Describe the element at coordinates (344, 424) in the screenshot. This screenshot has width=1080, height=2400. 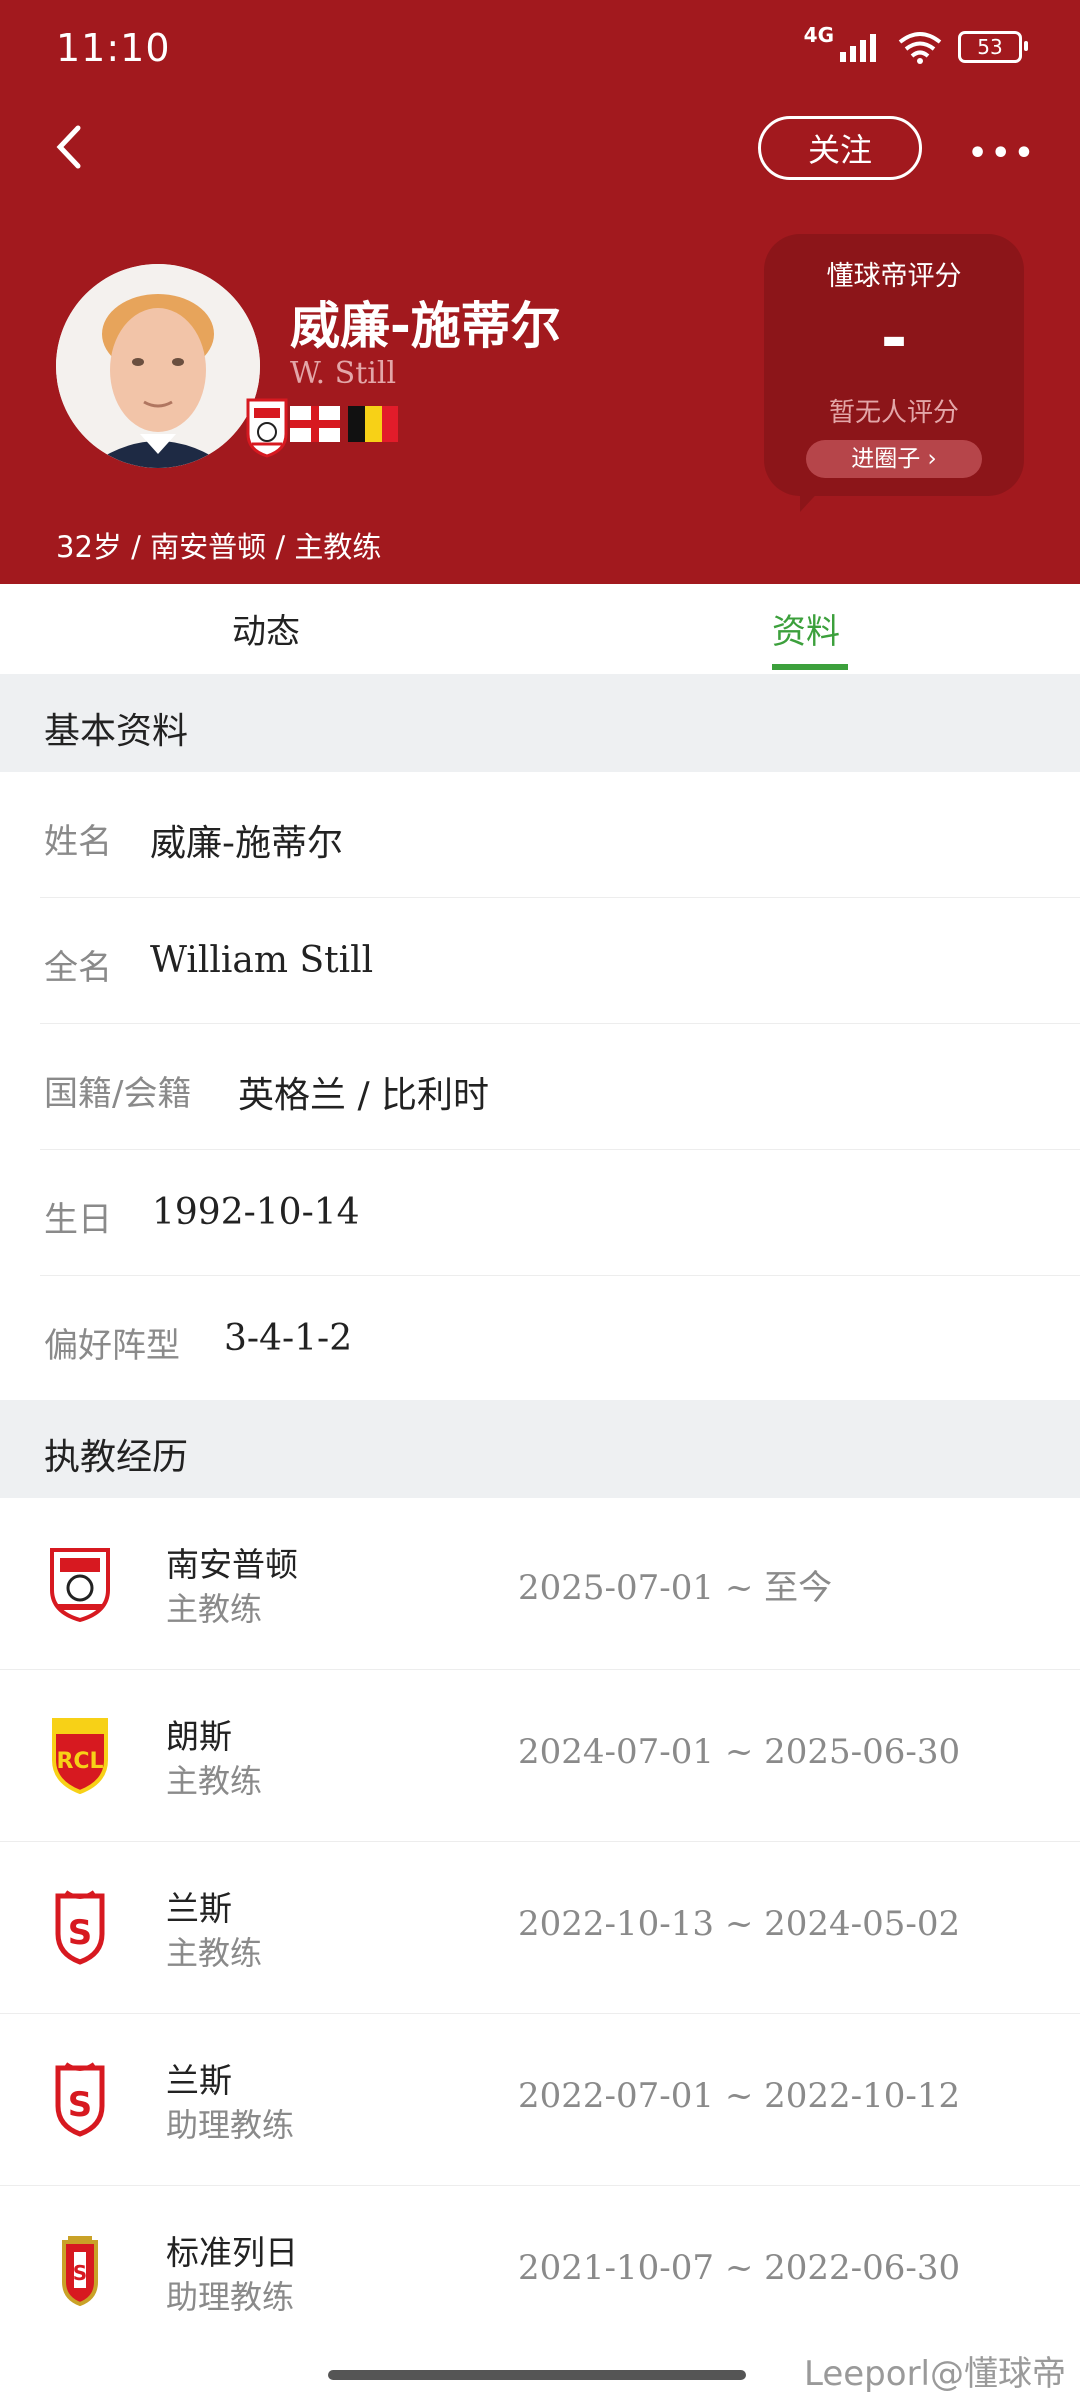
I see `nationality-flags` at that location.